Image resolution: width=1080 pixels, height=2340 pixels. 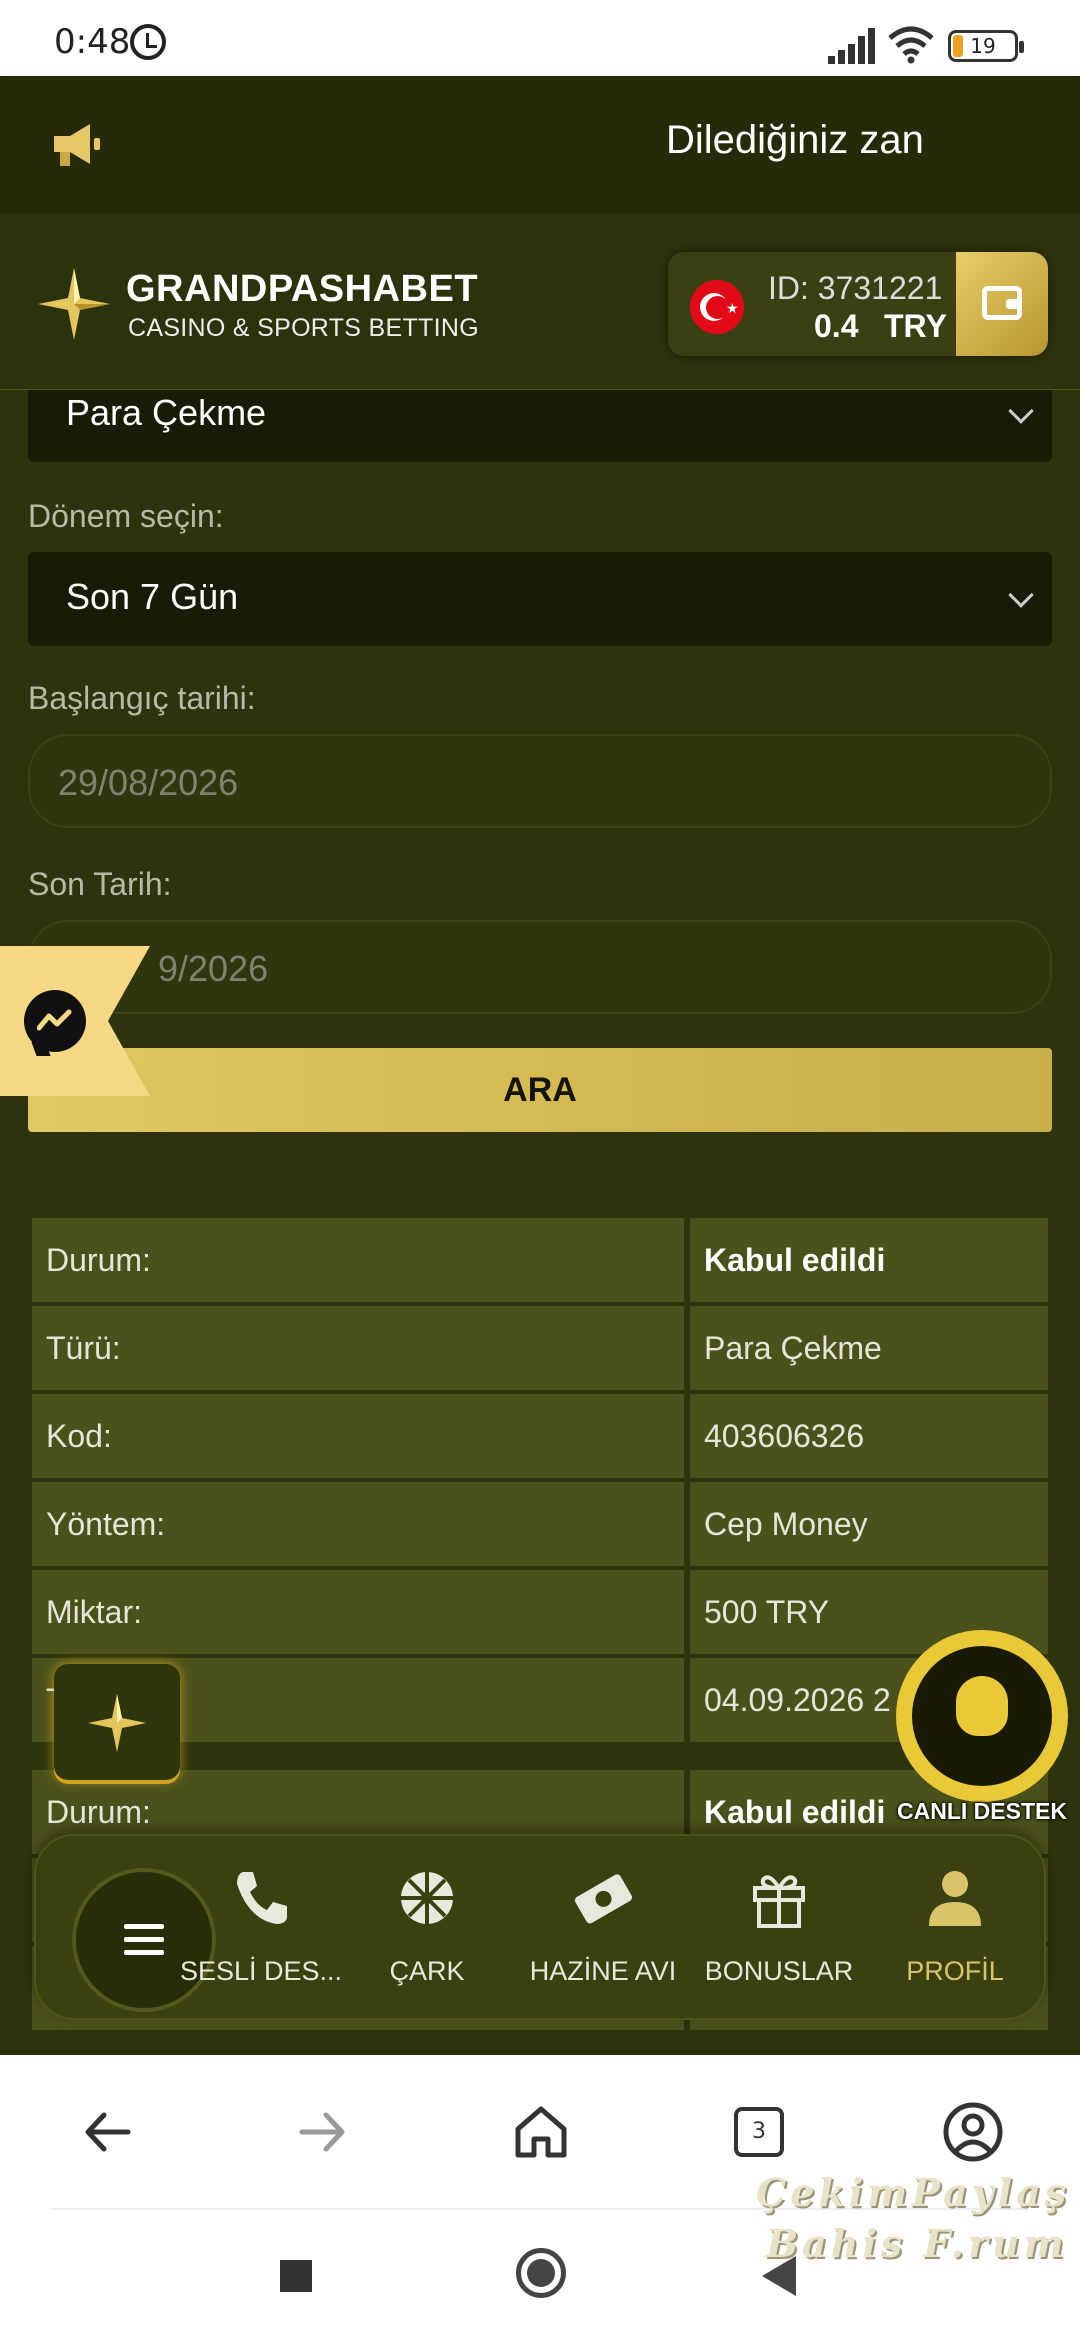 What do you see at coordinates (358, 1260) in the screenshot?
I see `row-key: Durum:` at bounding box center [358, 1260].